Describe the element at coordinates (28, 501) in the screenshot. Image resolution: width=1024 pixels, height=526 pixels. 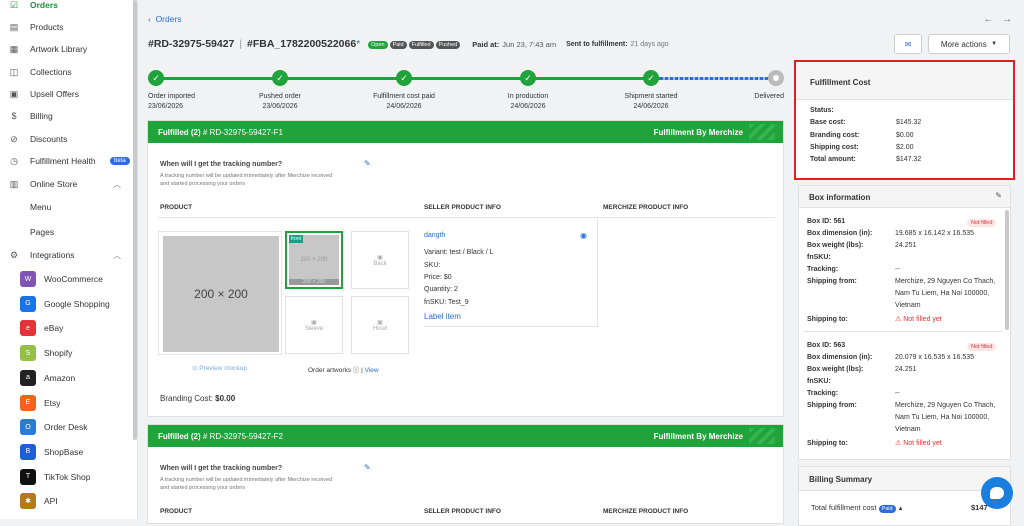
I see `api-icon: ✱` at that location.